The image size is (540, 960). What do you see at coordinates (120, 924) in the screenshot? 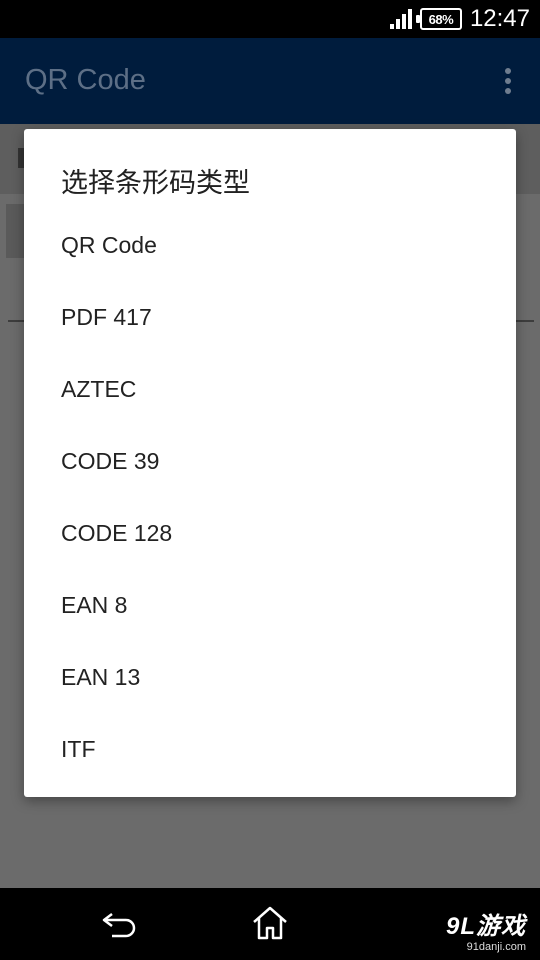
I see `back-icon` at bounding box center [120, 924].